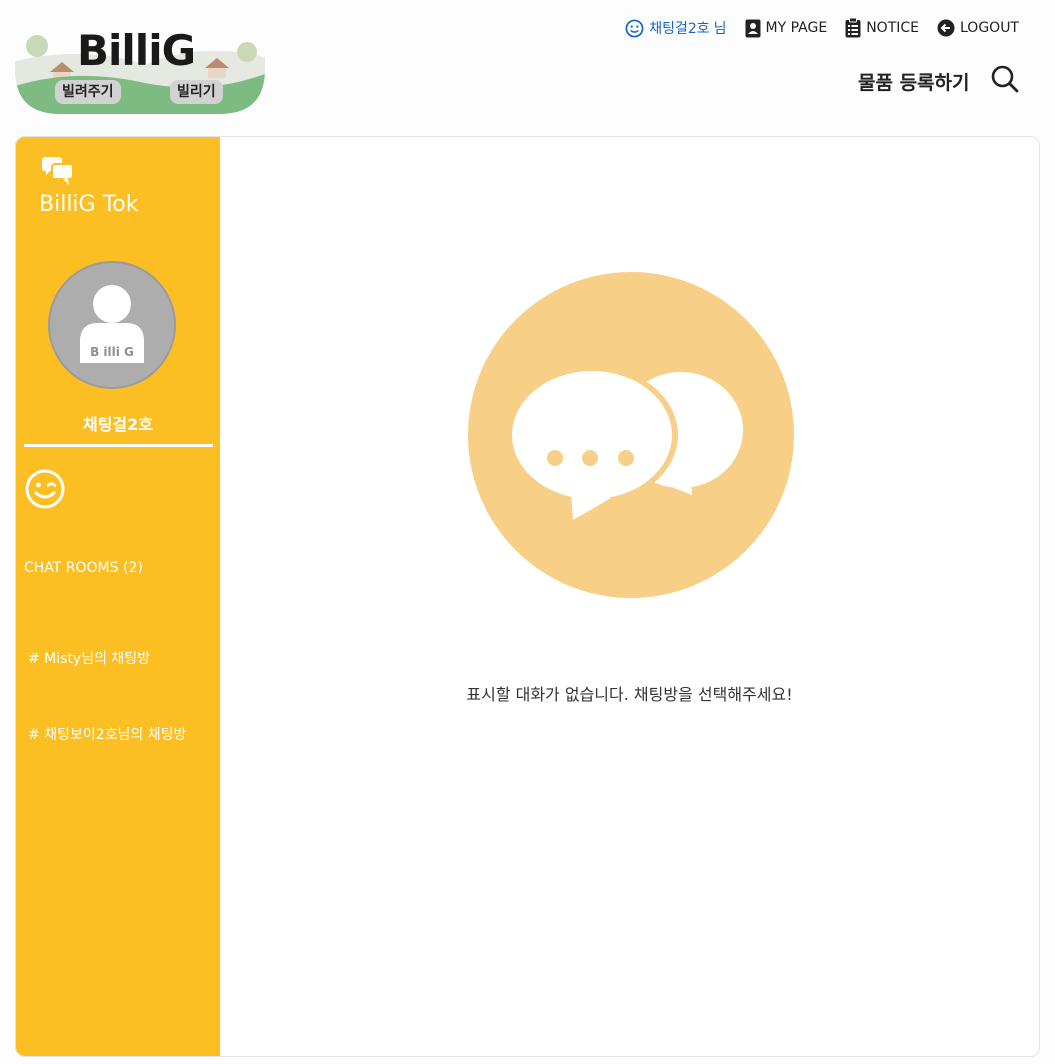 The width and height of the screenshot is (1055, 1064). What do you see at coordinates (117, 424) in the screenshot?
I see `user-nickname: 채팅걸2호` at bounding box center [117, 424].